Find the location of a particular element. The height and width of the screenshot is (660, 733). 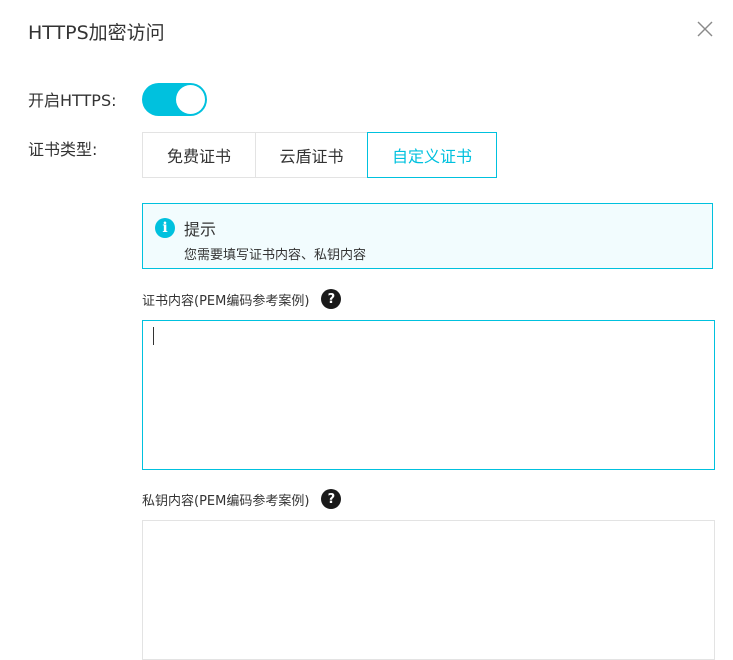

cert-type-cloudshield-button: 云盾证书 is located at coordinates (311, 155).